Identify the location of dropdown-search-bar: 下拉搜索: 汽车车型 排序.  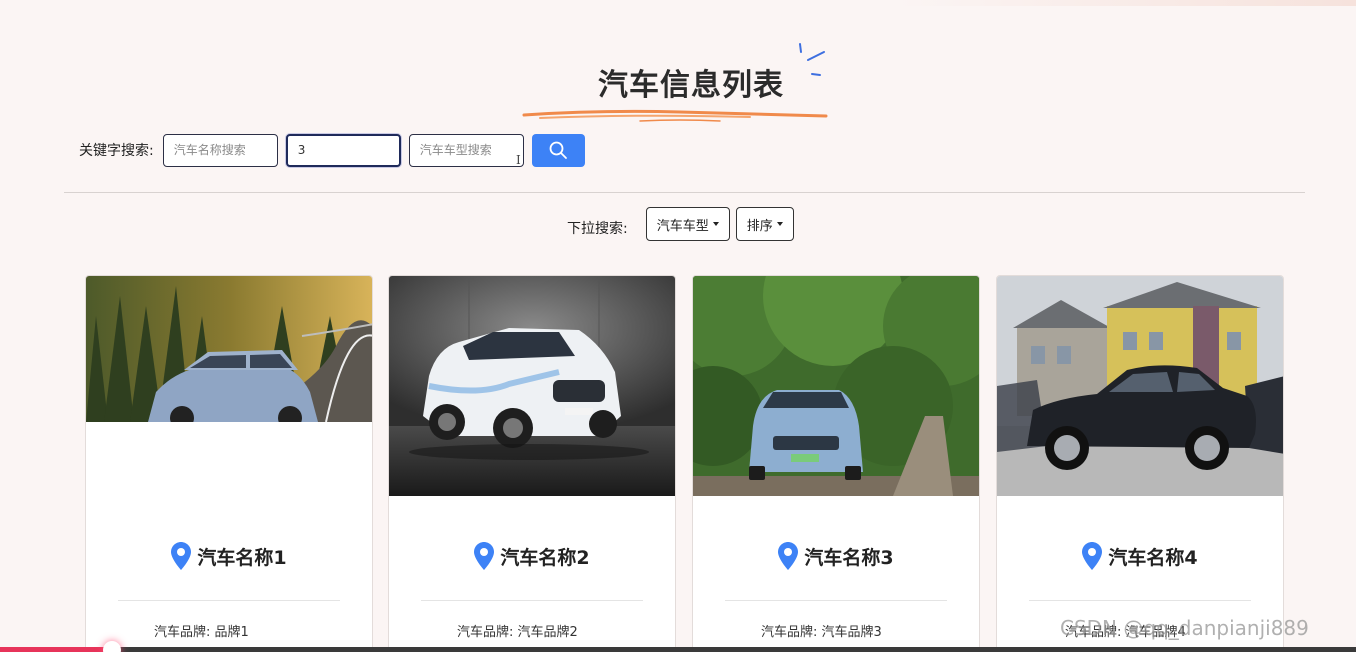
(683, 224).